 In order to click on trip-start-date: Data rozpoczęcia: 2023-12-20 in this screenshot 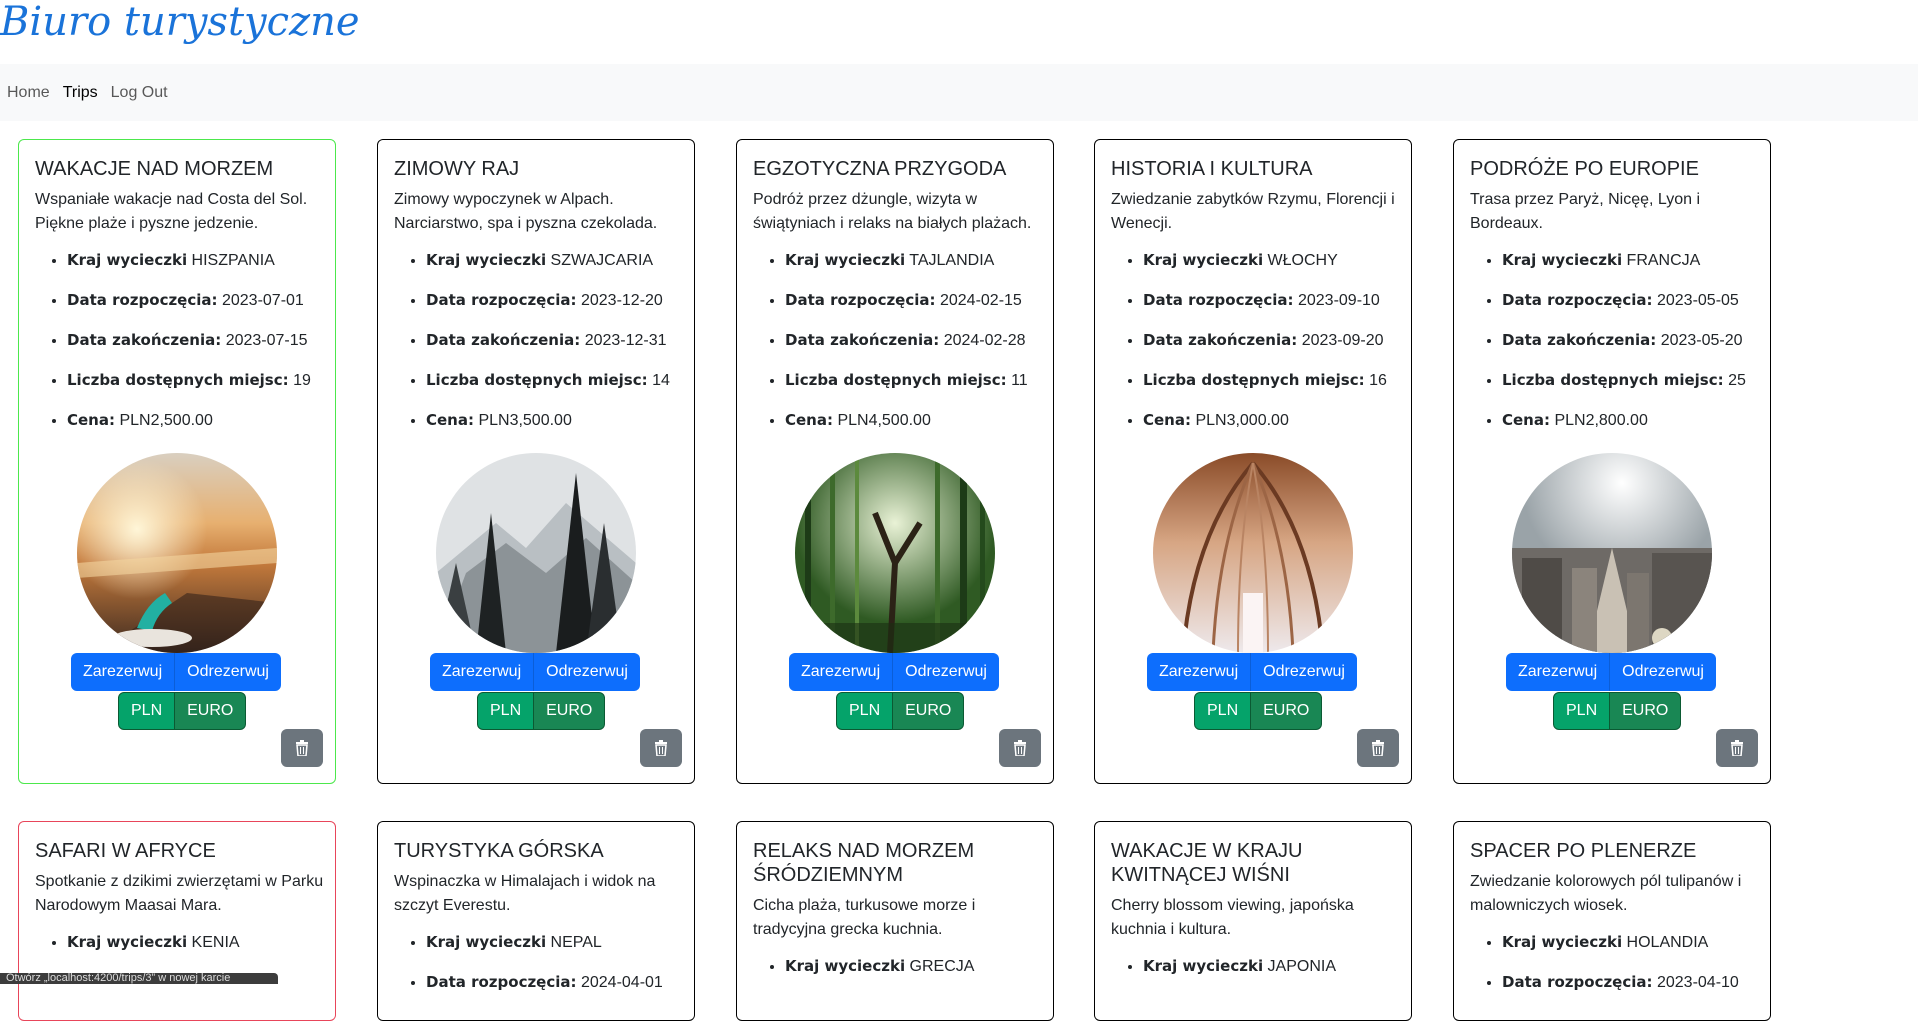, I will do `click(555, 308)`.